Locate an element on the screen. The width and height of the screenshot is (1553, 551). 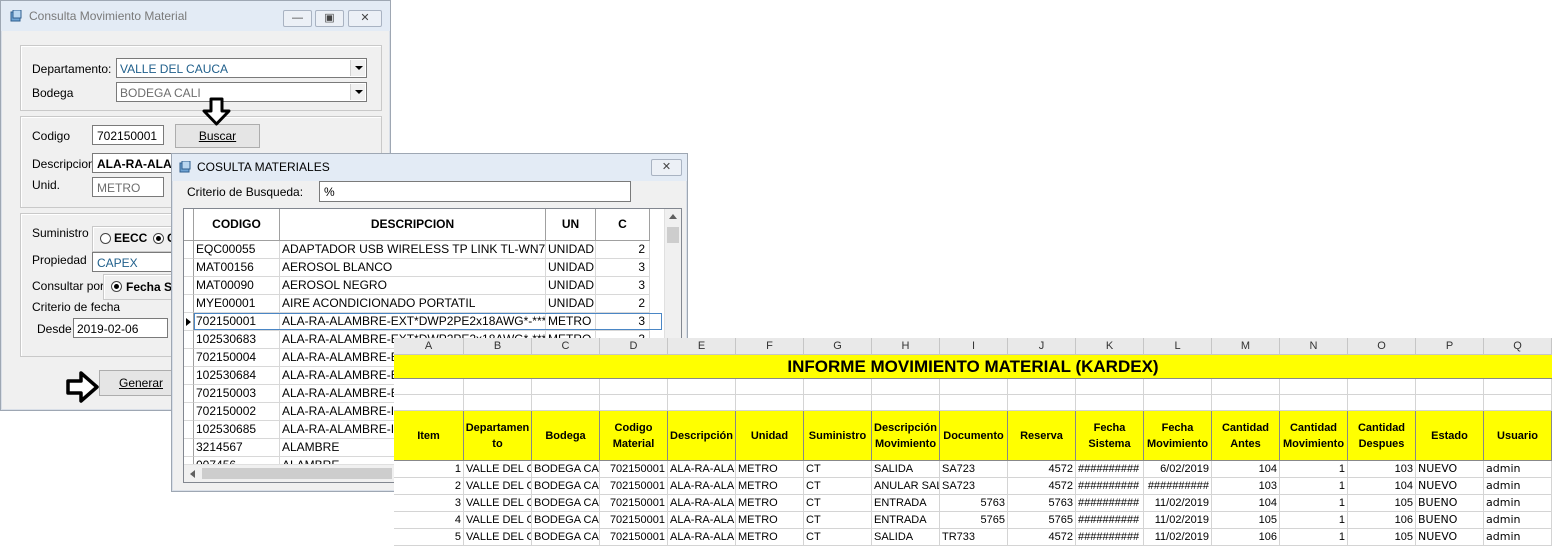
column-letter-C: C is located at coordinates (566, 346).